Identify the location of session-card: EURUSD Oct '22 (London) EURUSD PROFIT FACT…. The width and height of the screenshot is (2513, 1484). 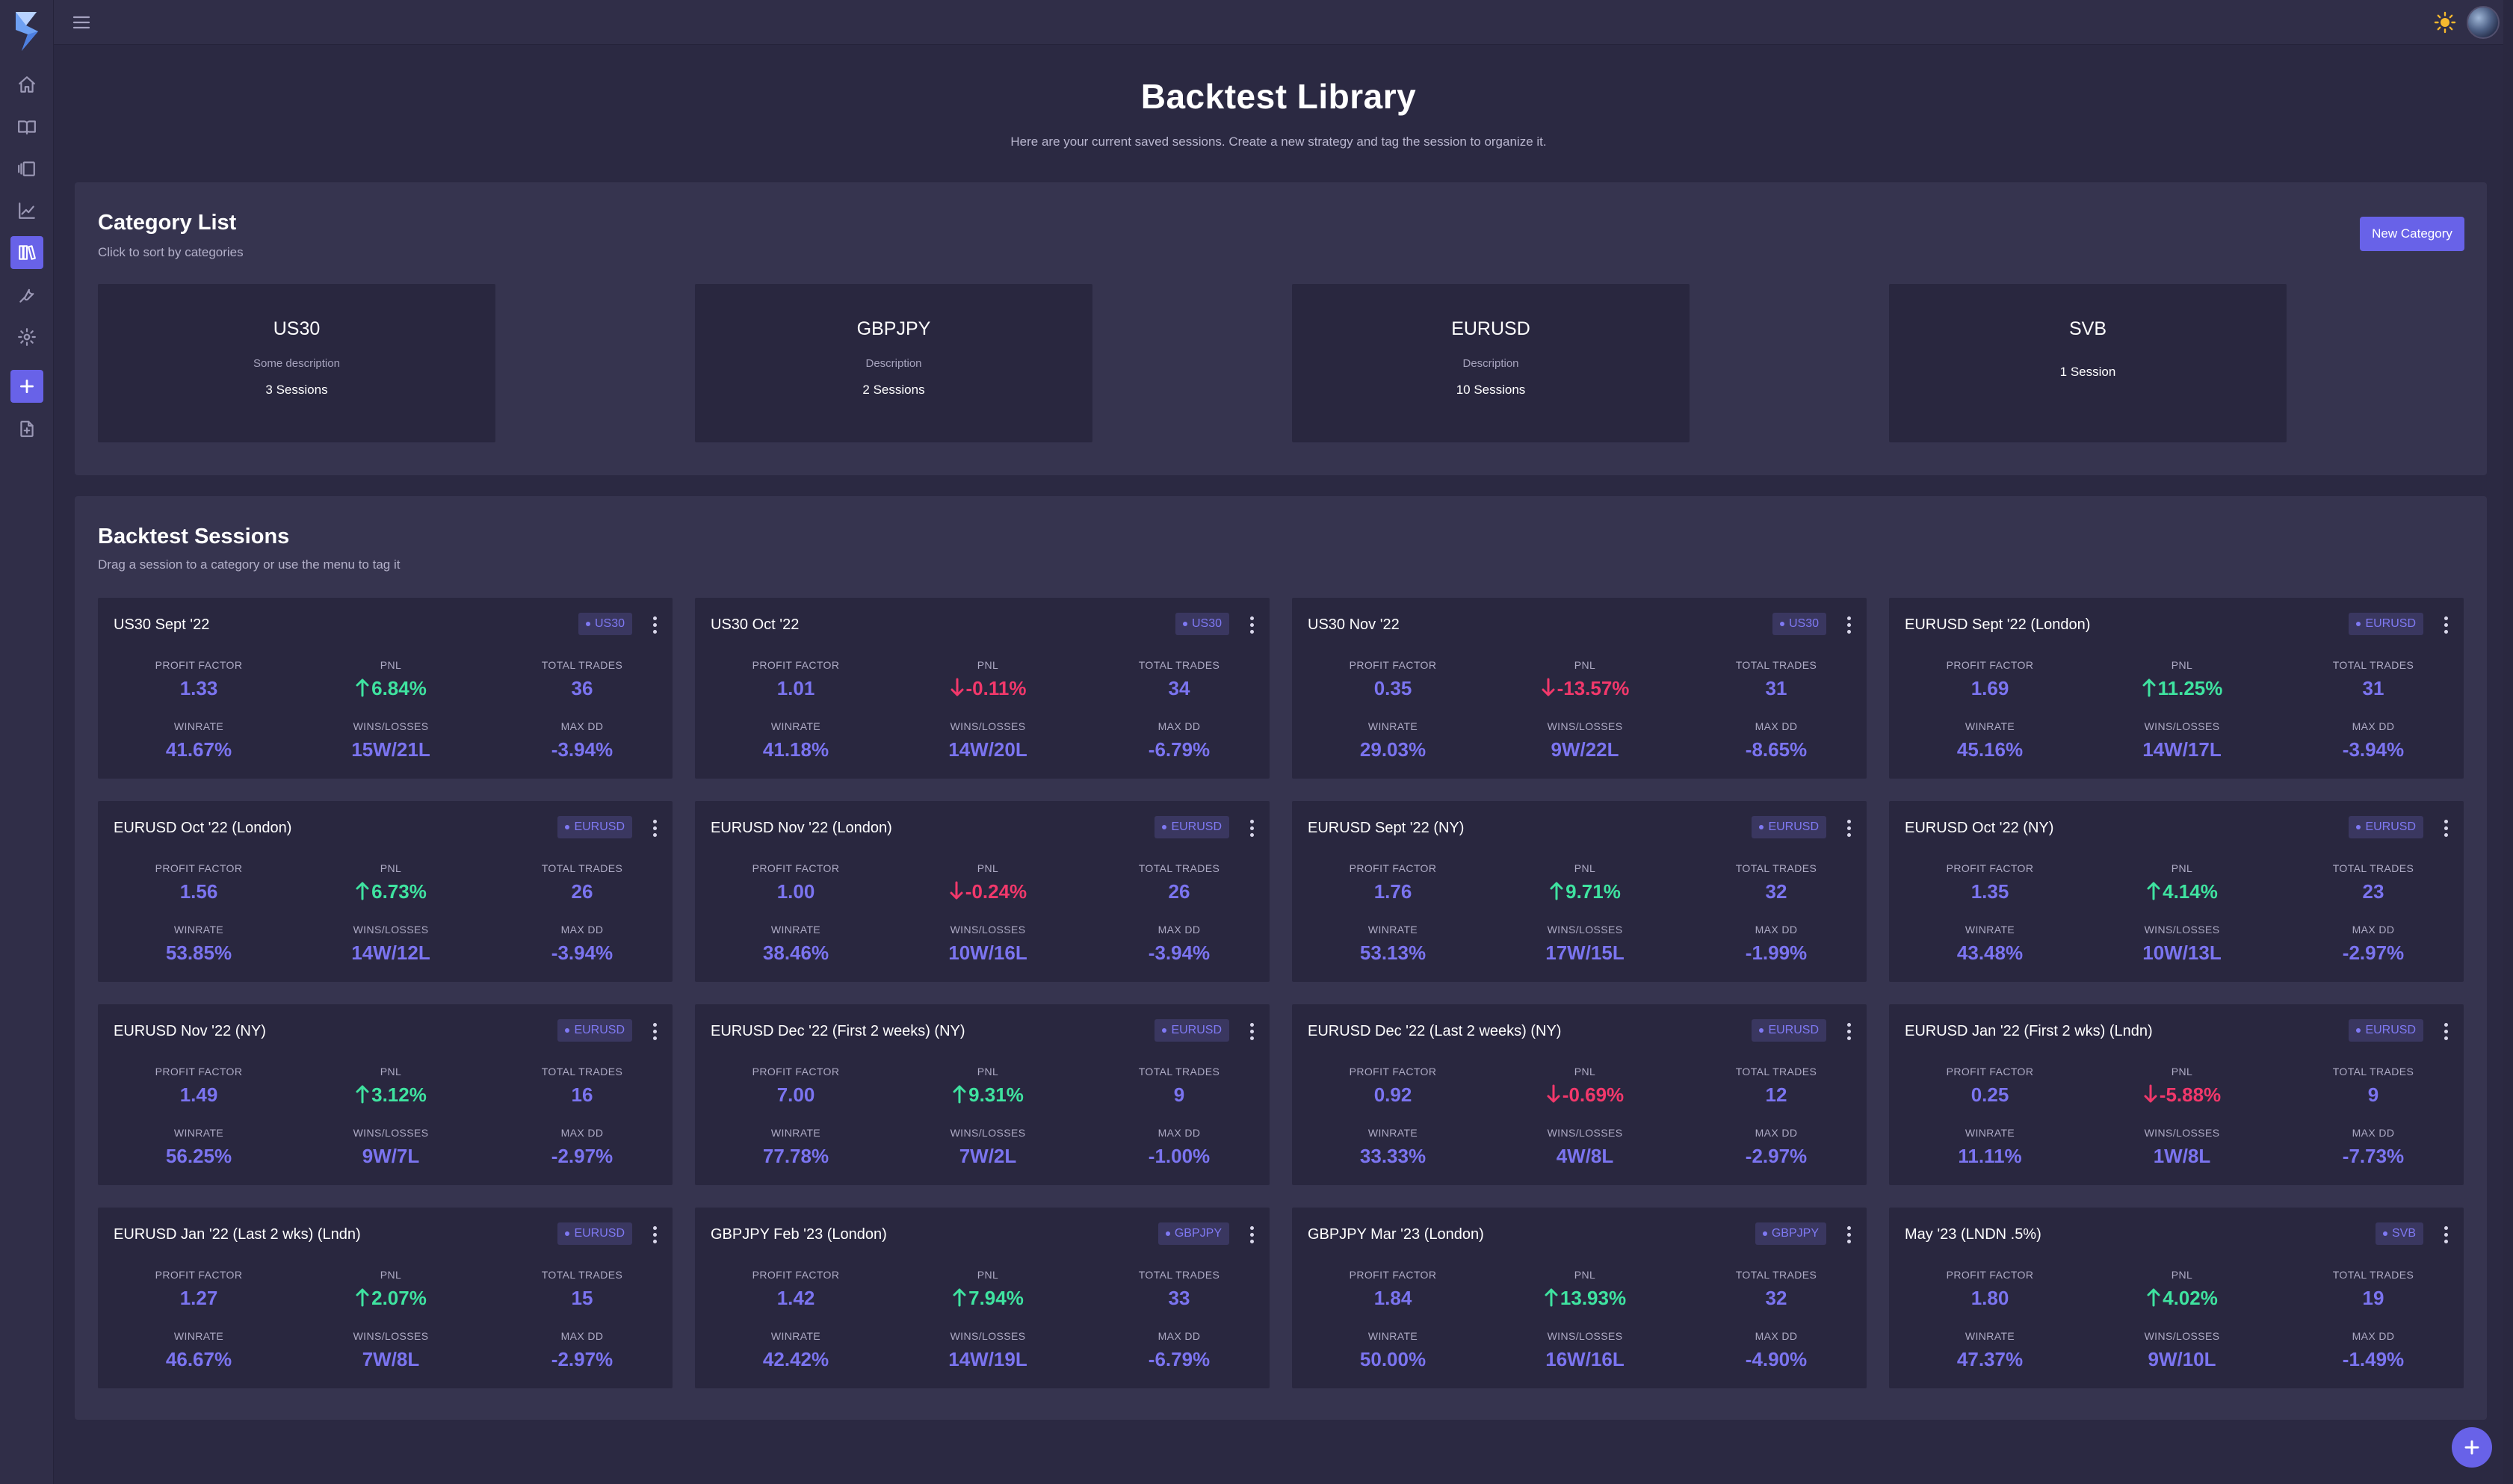
(385, 891).